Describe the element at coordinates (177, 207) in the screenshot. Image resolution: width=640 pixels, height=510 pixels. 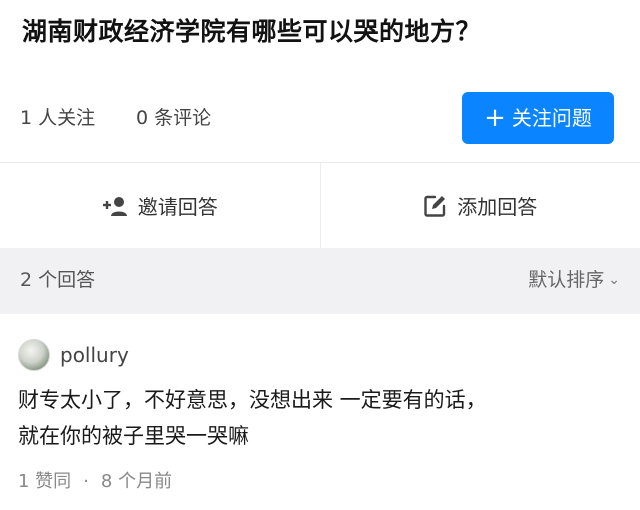
I see `invite-answer-label: 邀请回答` at that location.